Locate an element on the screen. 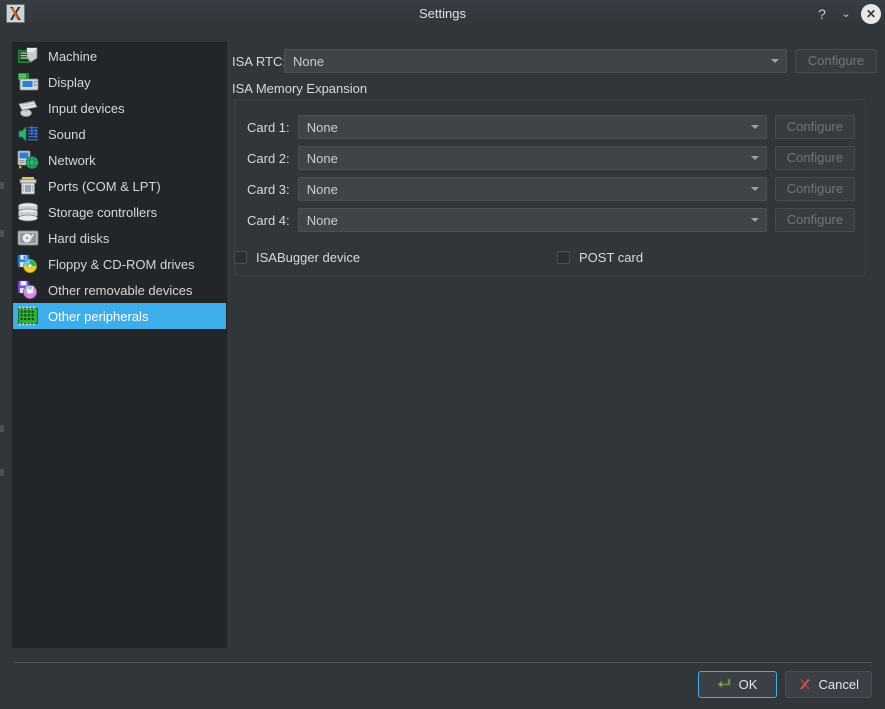  sound-icon is located at coordinates (28, 134).